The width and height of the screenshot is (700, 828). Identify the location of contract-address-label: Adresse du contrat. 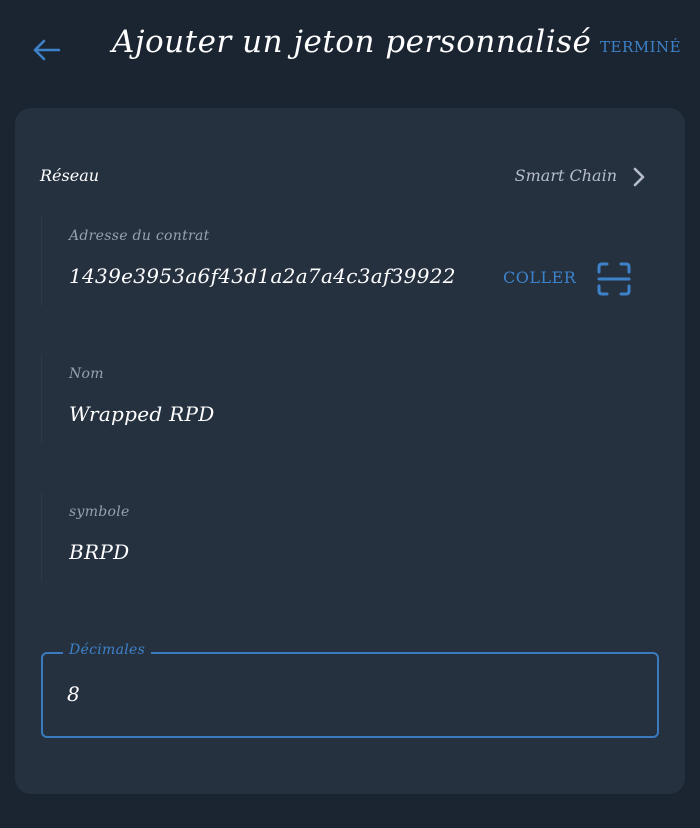
(139, 236).